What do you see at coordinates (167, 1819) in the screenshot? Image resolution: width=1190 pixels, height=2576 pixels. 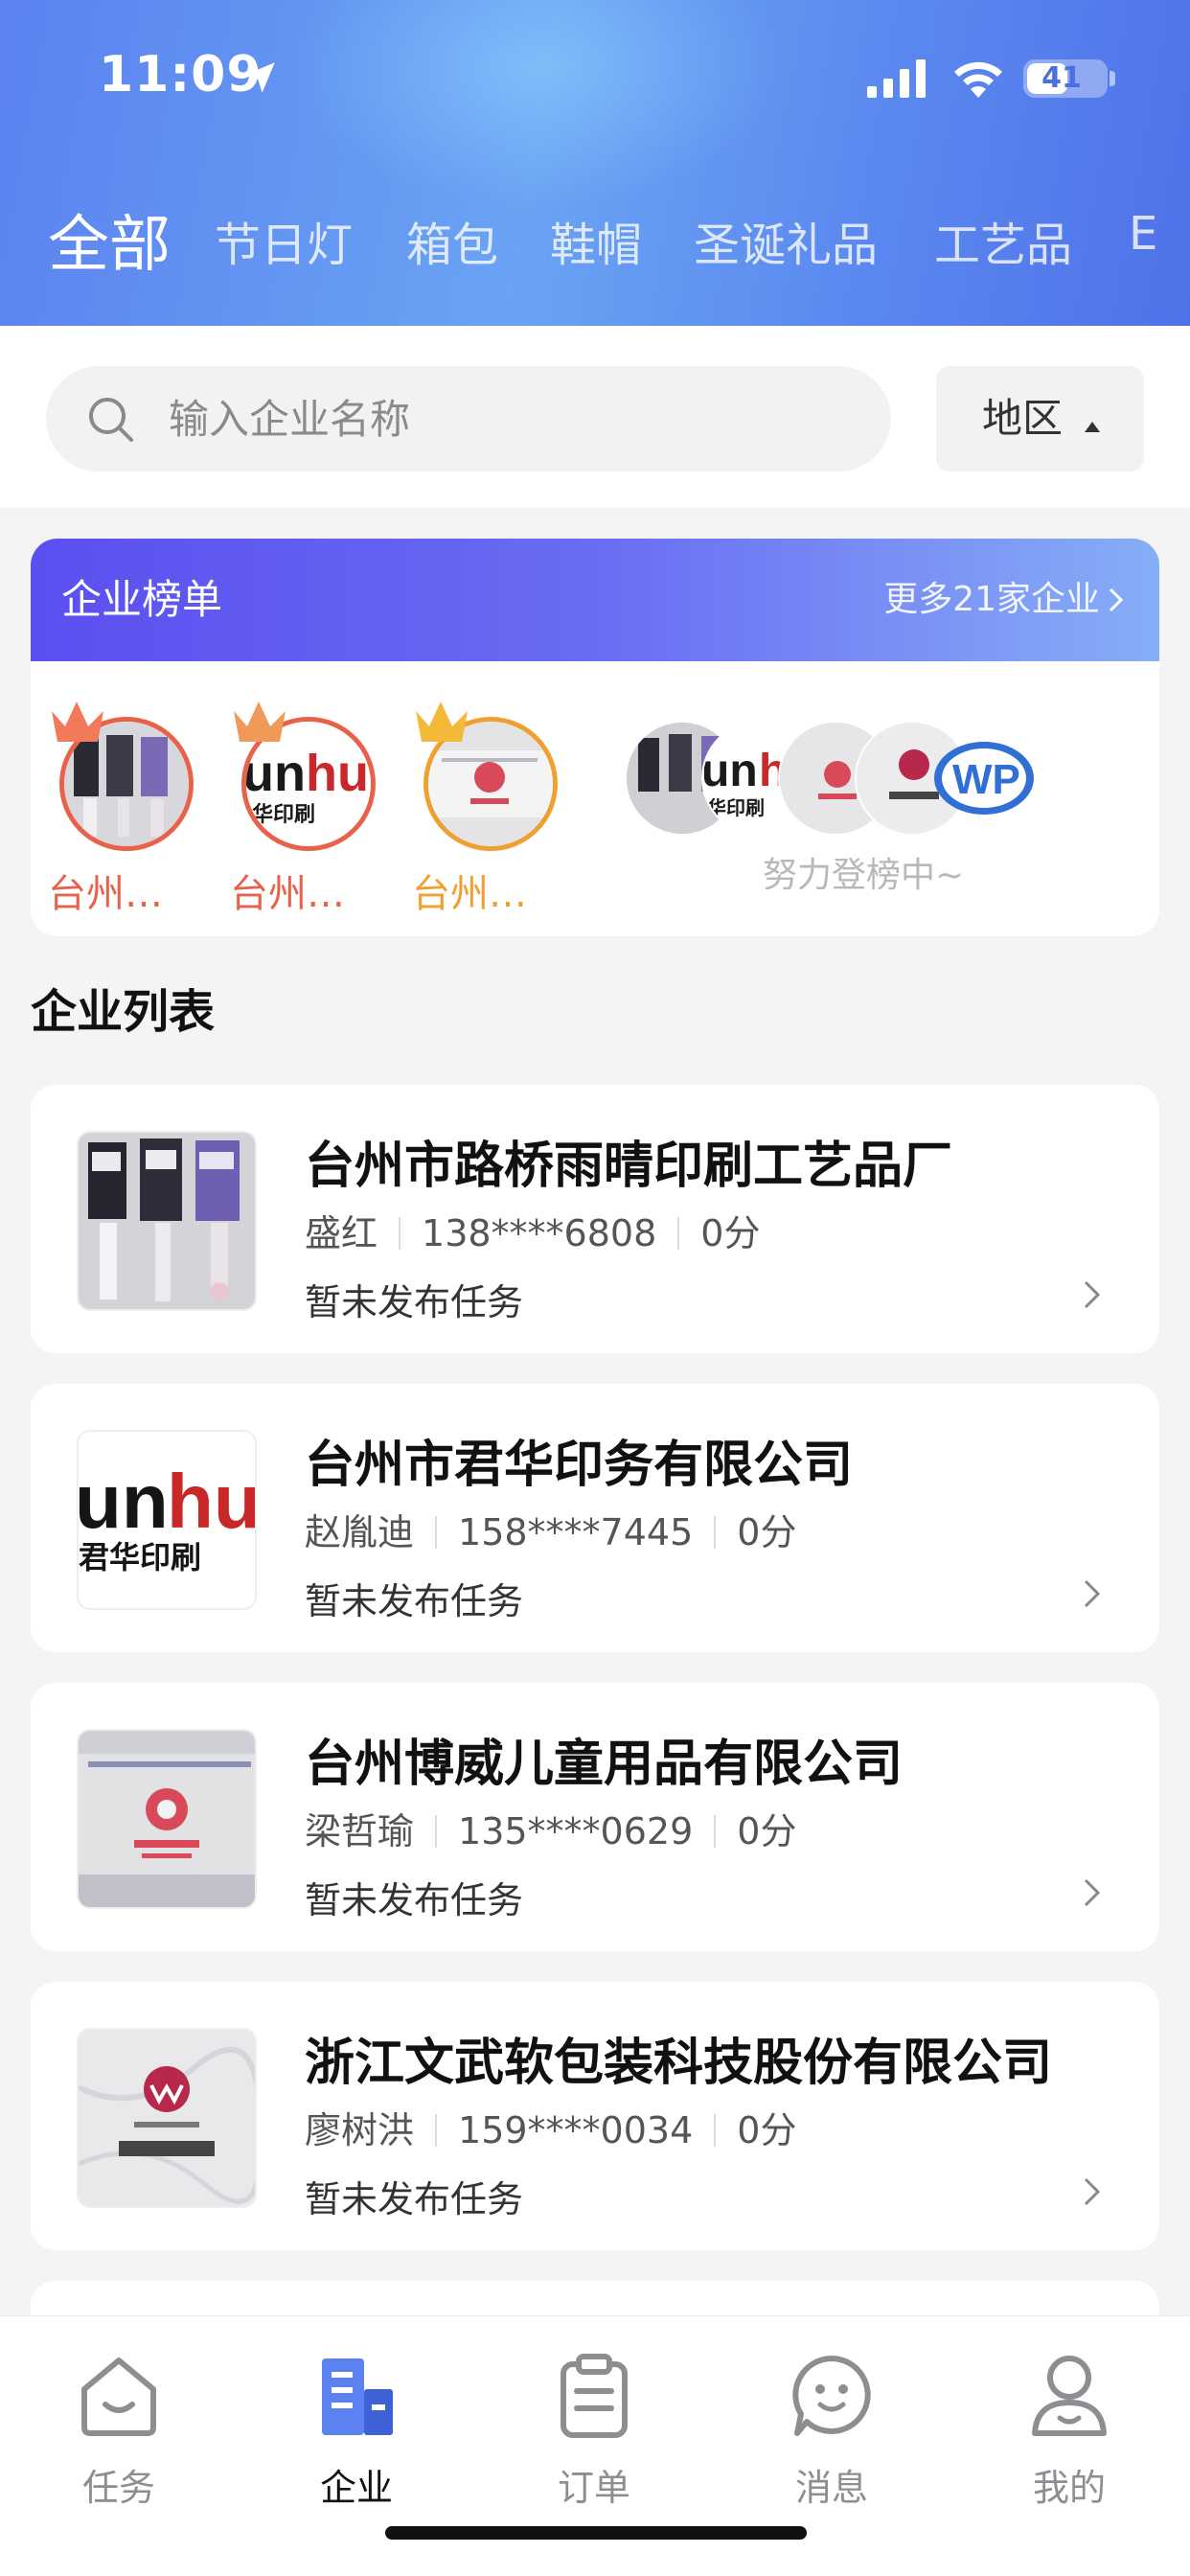 I see `bowei-sign-image` at bounding box center [167, 1819].